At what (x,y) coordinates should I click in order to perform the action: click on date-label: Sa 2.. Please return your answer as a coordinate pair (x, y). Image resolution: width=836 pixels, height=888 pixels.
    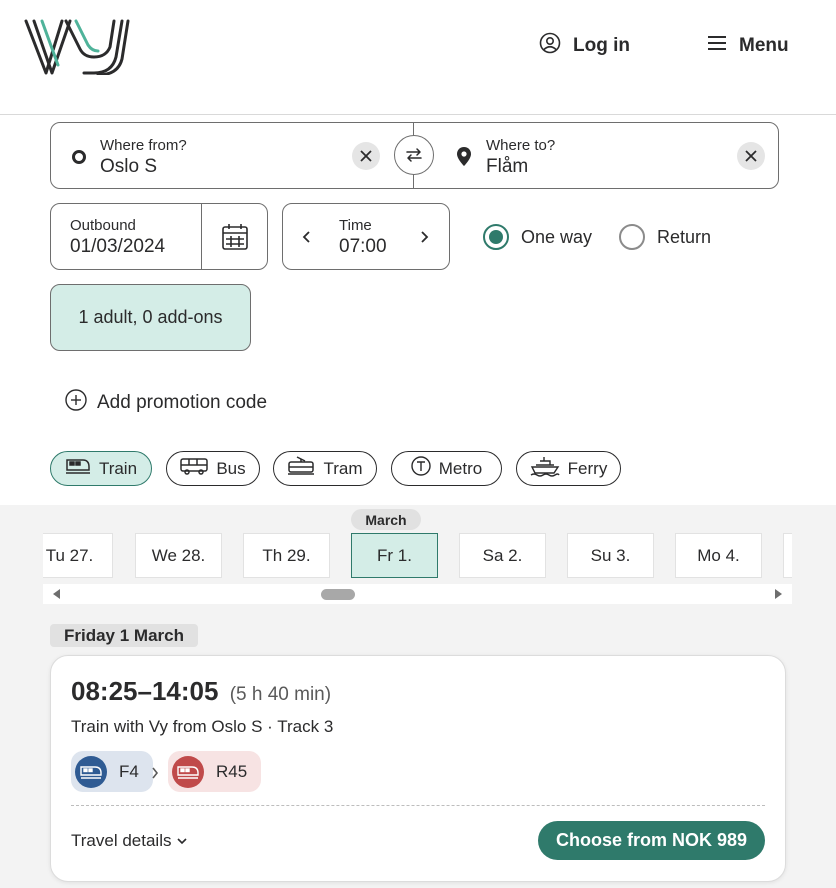
    Looking at the image, I should click on (502, 555).